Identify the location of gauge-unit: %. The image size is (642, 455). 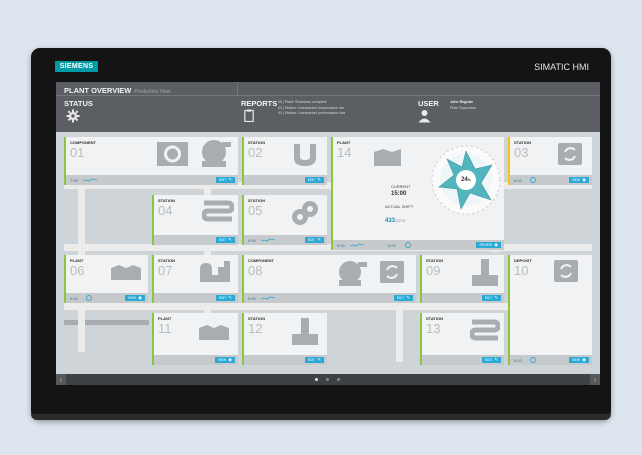
(469, 180).